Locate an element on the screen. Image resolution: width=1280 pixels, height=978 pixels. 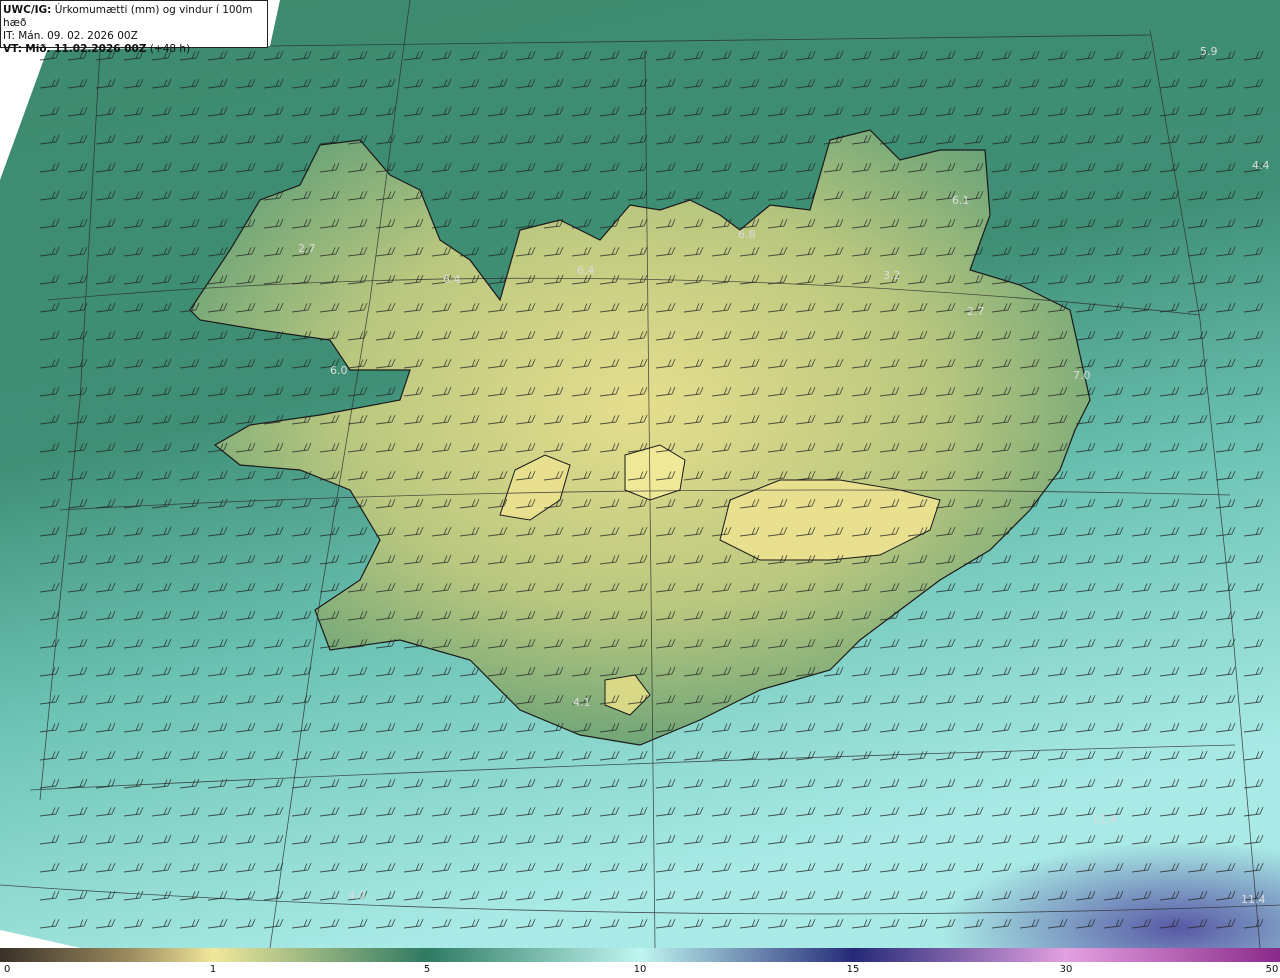
valid-time-label: VT: is located at coordinates (12, 49).